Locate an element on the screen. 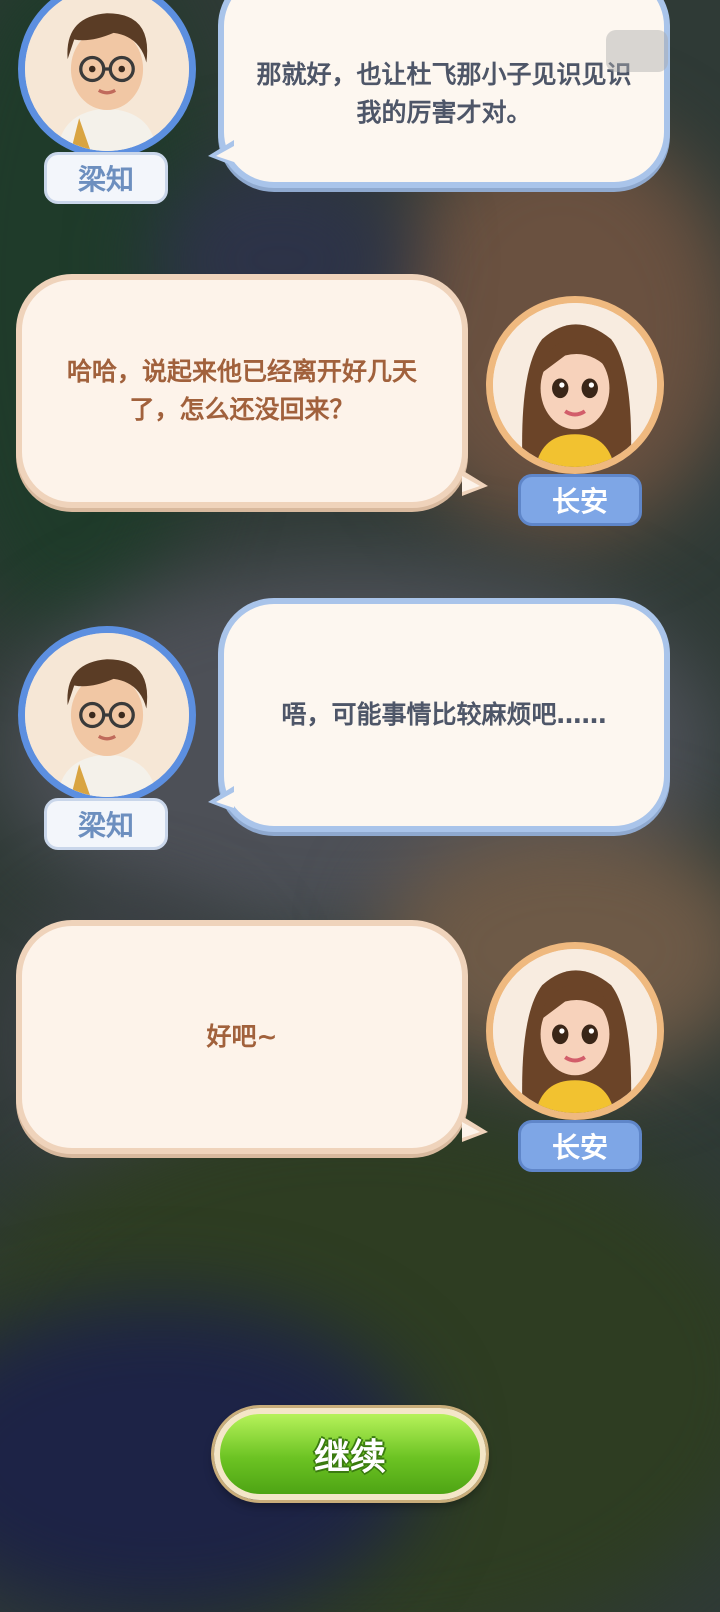 The image size is (720, 1612). continue-button: 继续 is located at coordinates (350, 1454).